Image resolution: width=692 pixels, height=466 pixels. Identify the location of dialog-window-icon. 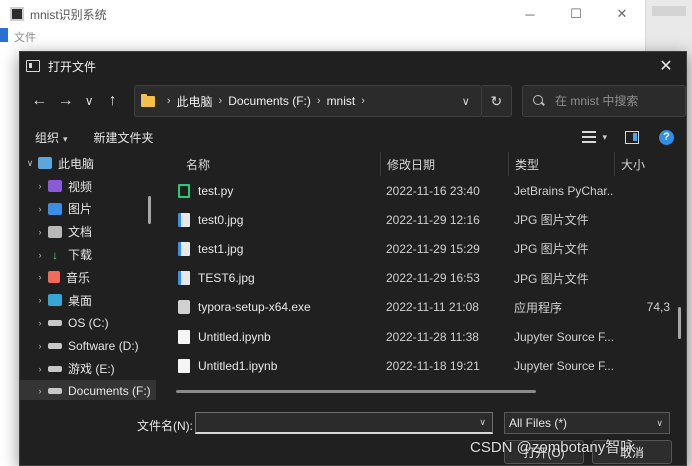
(33, 66).